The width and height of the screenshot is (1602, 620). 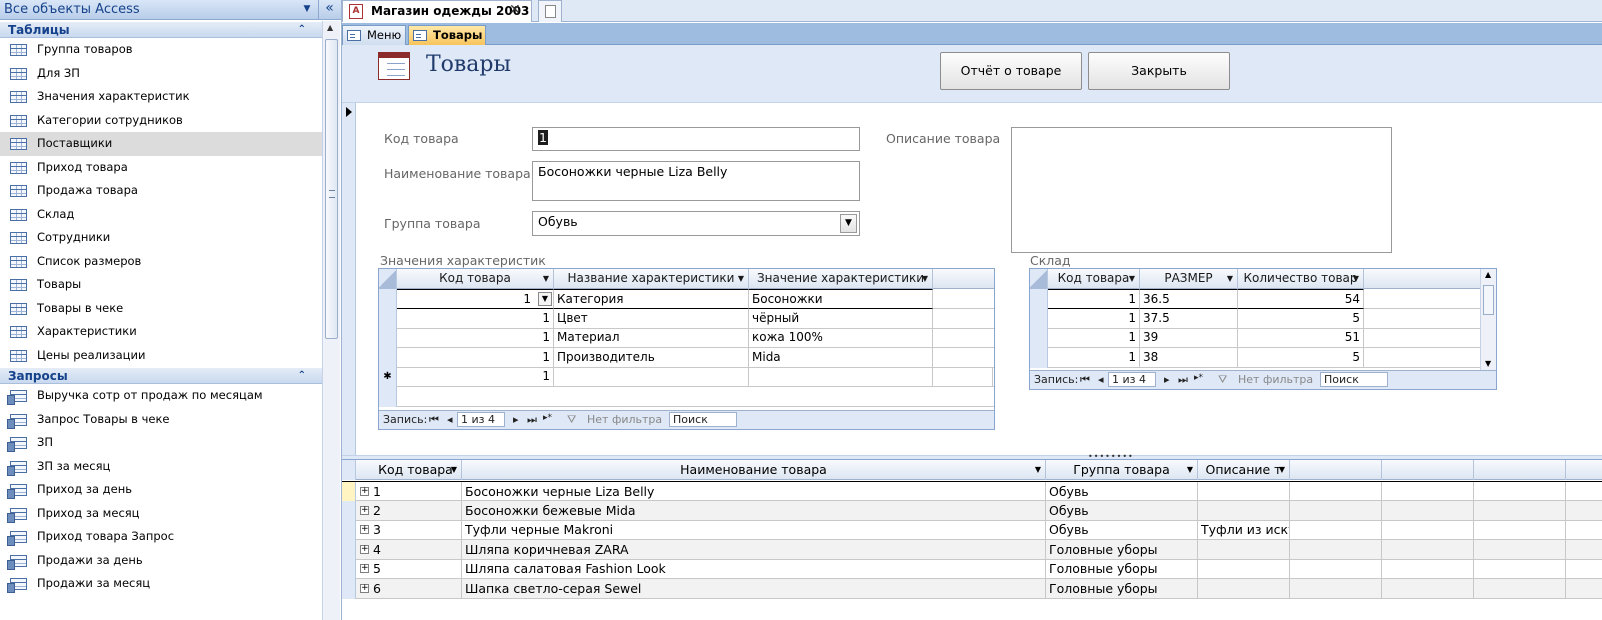 What do you see at coordinates (1122, 530) in the screenshot?
I see `cell: Обувь` at bounding box center [1122, 530].